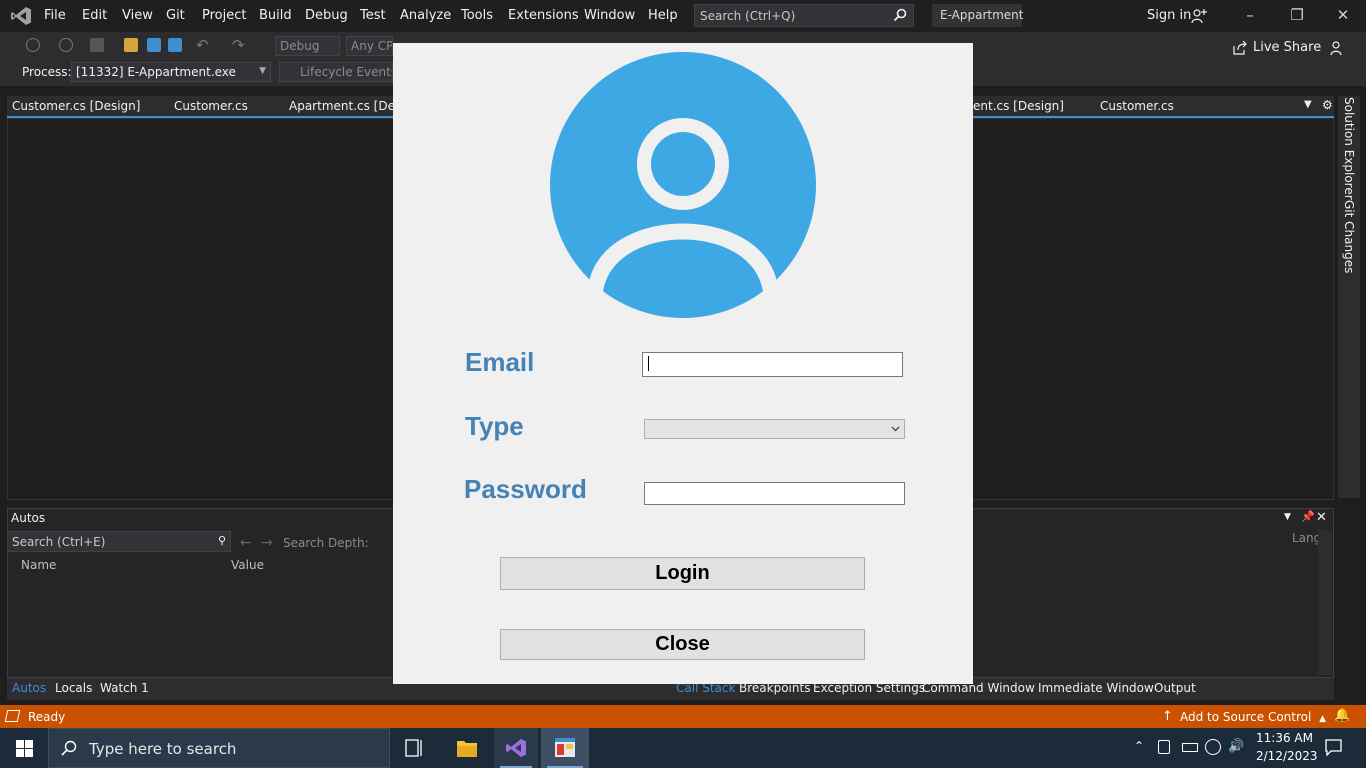 This screenshot has width=1366, height=768. What do you see at coordinates (137, 15) in the screenshot?
I see `menu-view: View` at bounding box center [137, 15].